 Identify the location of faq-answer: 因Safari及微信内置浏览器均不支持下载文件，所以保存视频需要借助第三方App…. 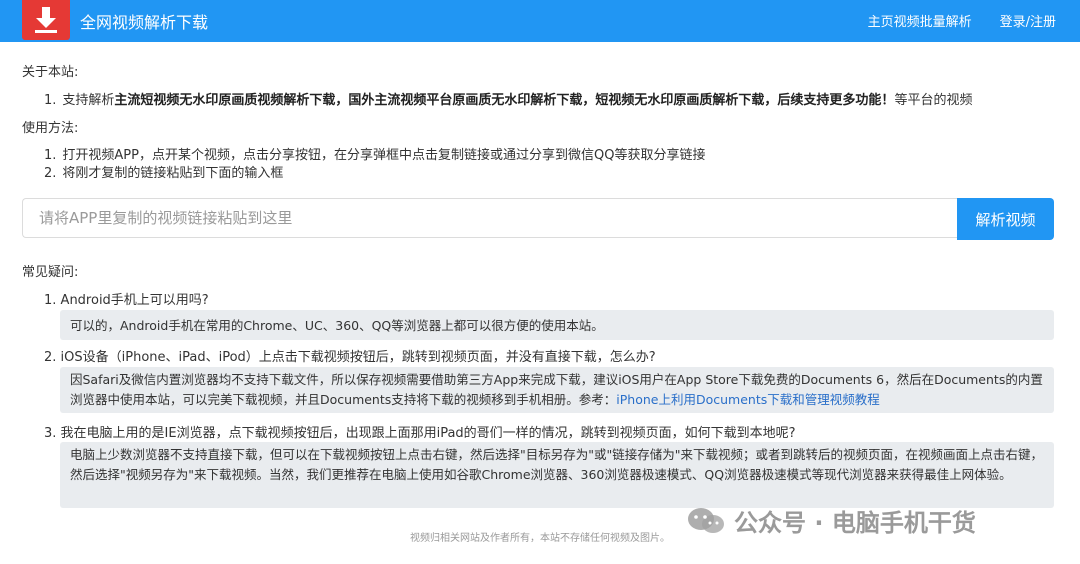
(557, 390).